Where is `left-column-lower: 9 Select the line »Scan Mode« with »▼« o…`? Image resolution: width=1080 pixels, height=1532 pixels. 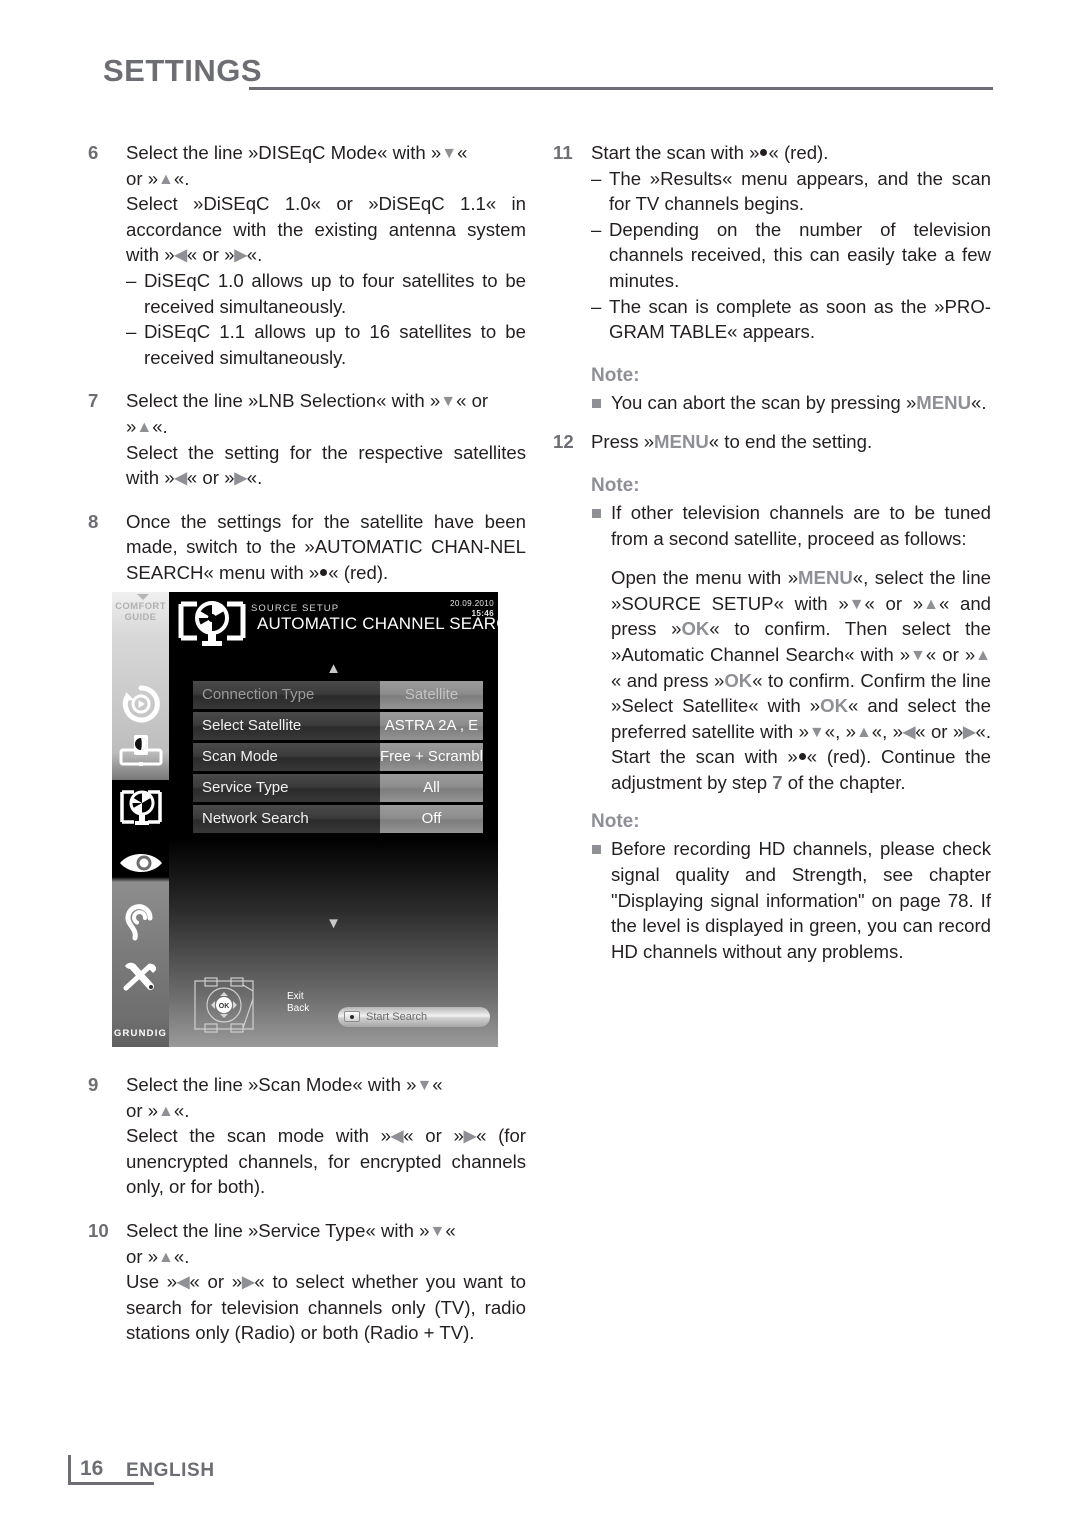 left-column-lower: 9 Select the line »Scan Mode« with »▼« o… is located at coordinates (307, 1218).